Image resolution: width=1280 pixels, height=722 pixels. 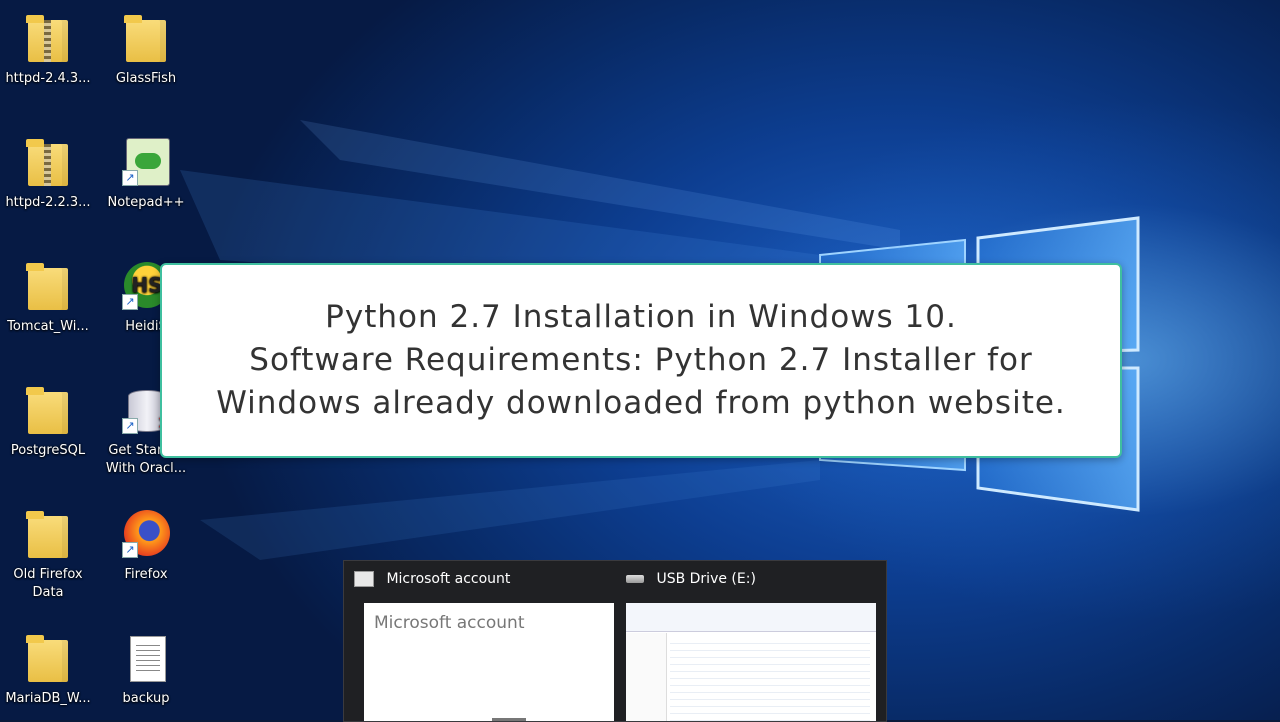 I want to click on desktop-icon-firefox: ↗ Firefox, so click(x=146, y=546).